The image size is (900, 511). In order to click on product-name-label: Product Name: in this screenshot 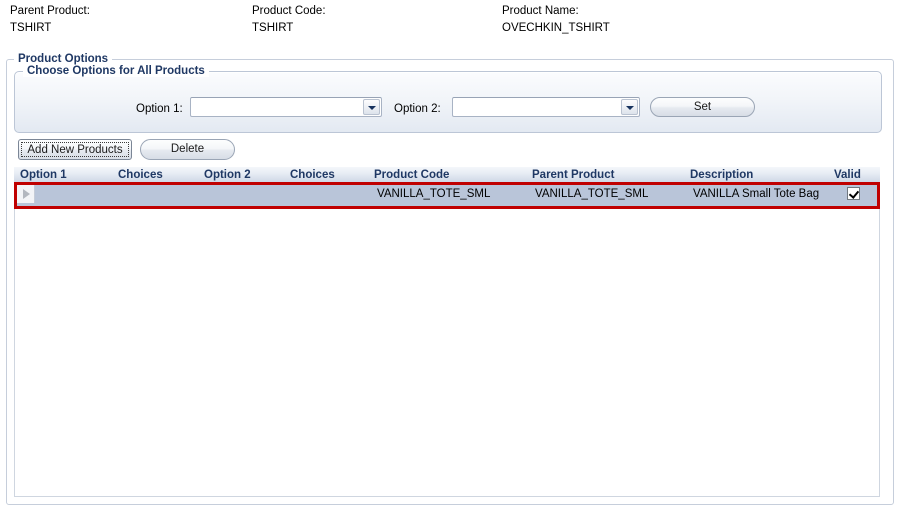, I will do `click(540, 11)`.